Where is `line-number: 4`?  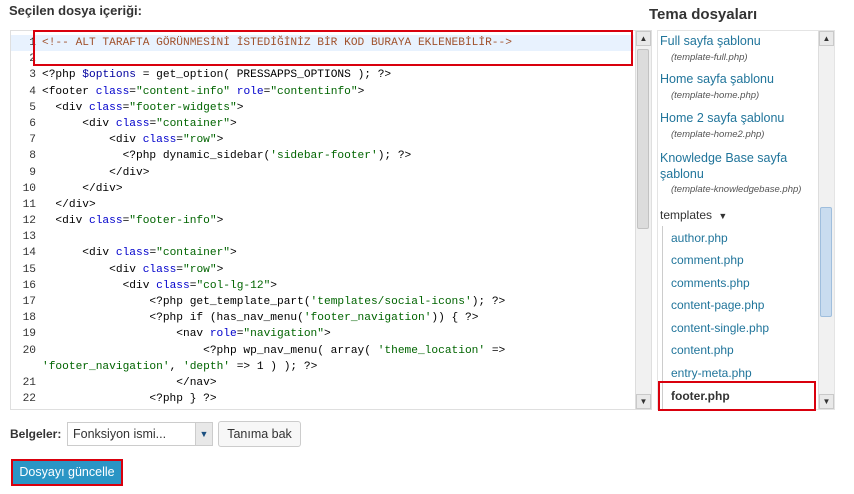 line-number: 4 is located at coordinates (32, 91).